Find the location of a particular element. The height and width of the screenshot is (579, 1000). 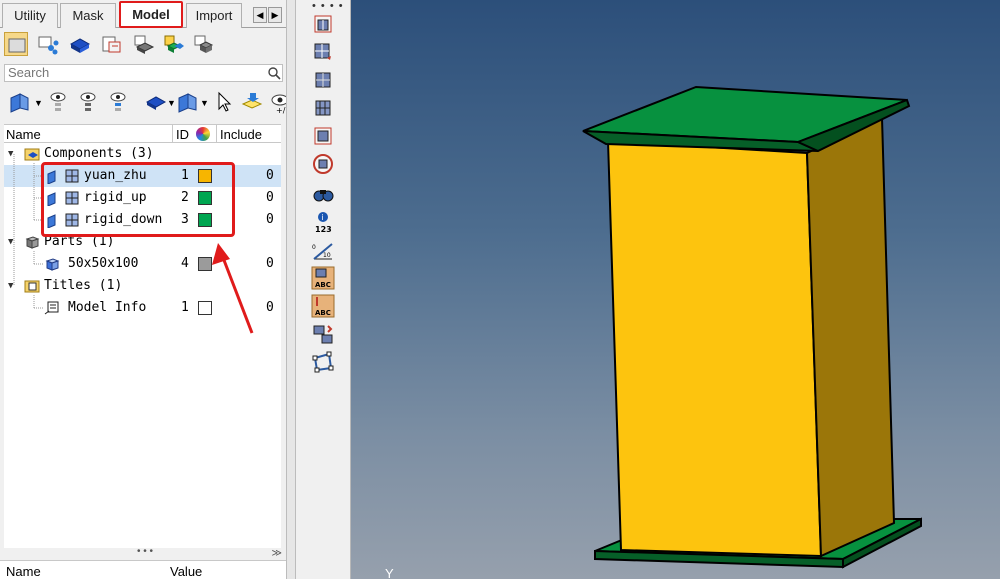

material-icon is located at coordinates (144, 44).